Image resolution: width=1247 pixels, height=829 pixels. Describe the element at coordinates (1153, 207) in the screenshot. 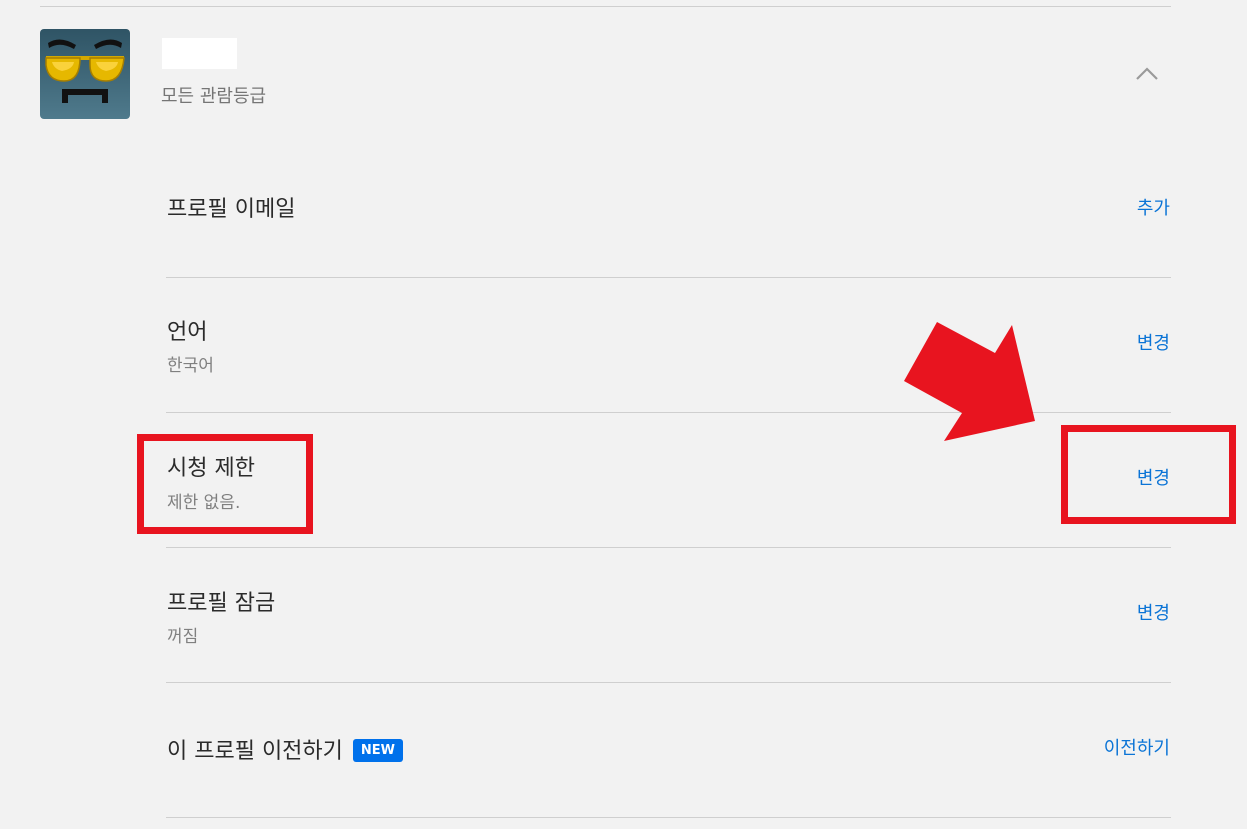

I see `email-add-link: 추가` at that location.